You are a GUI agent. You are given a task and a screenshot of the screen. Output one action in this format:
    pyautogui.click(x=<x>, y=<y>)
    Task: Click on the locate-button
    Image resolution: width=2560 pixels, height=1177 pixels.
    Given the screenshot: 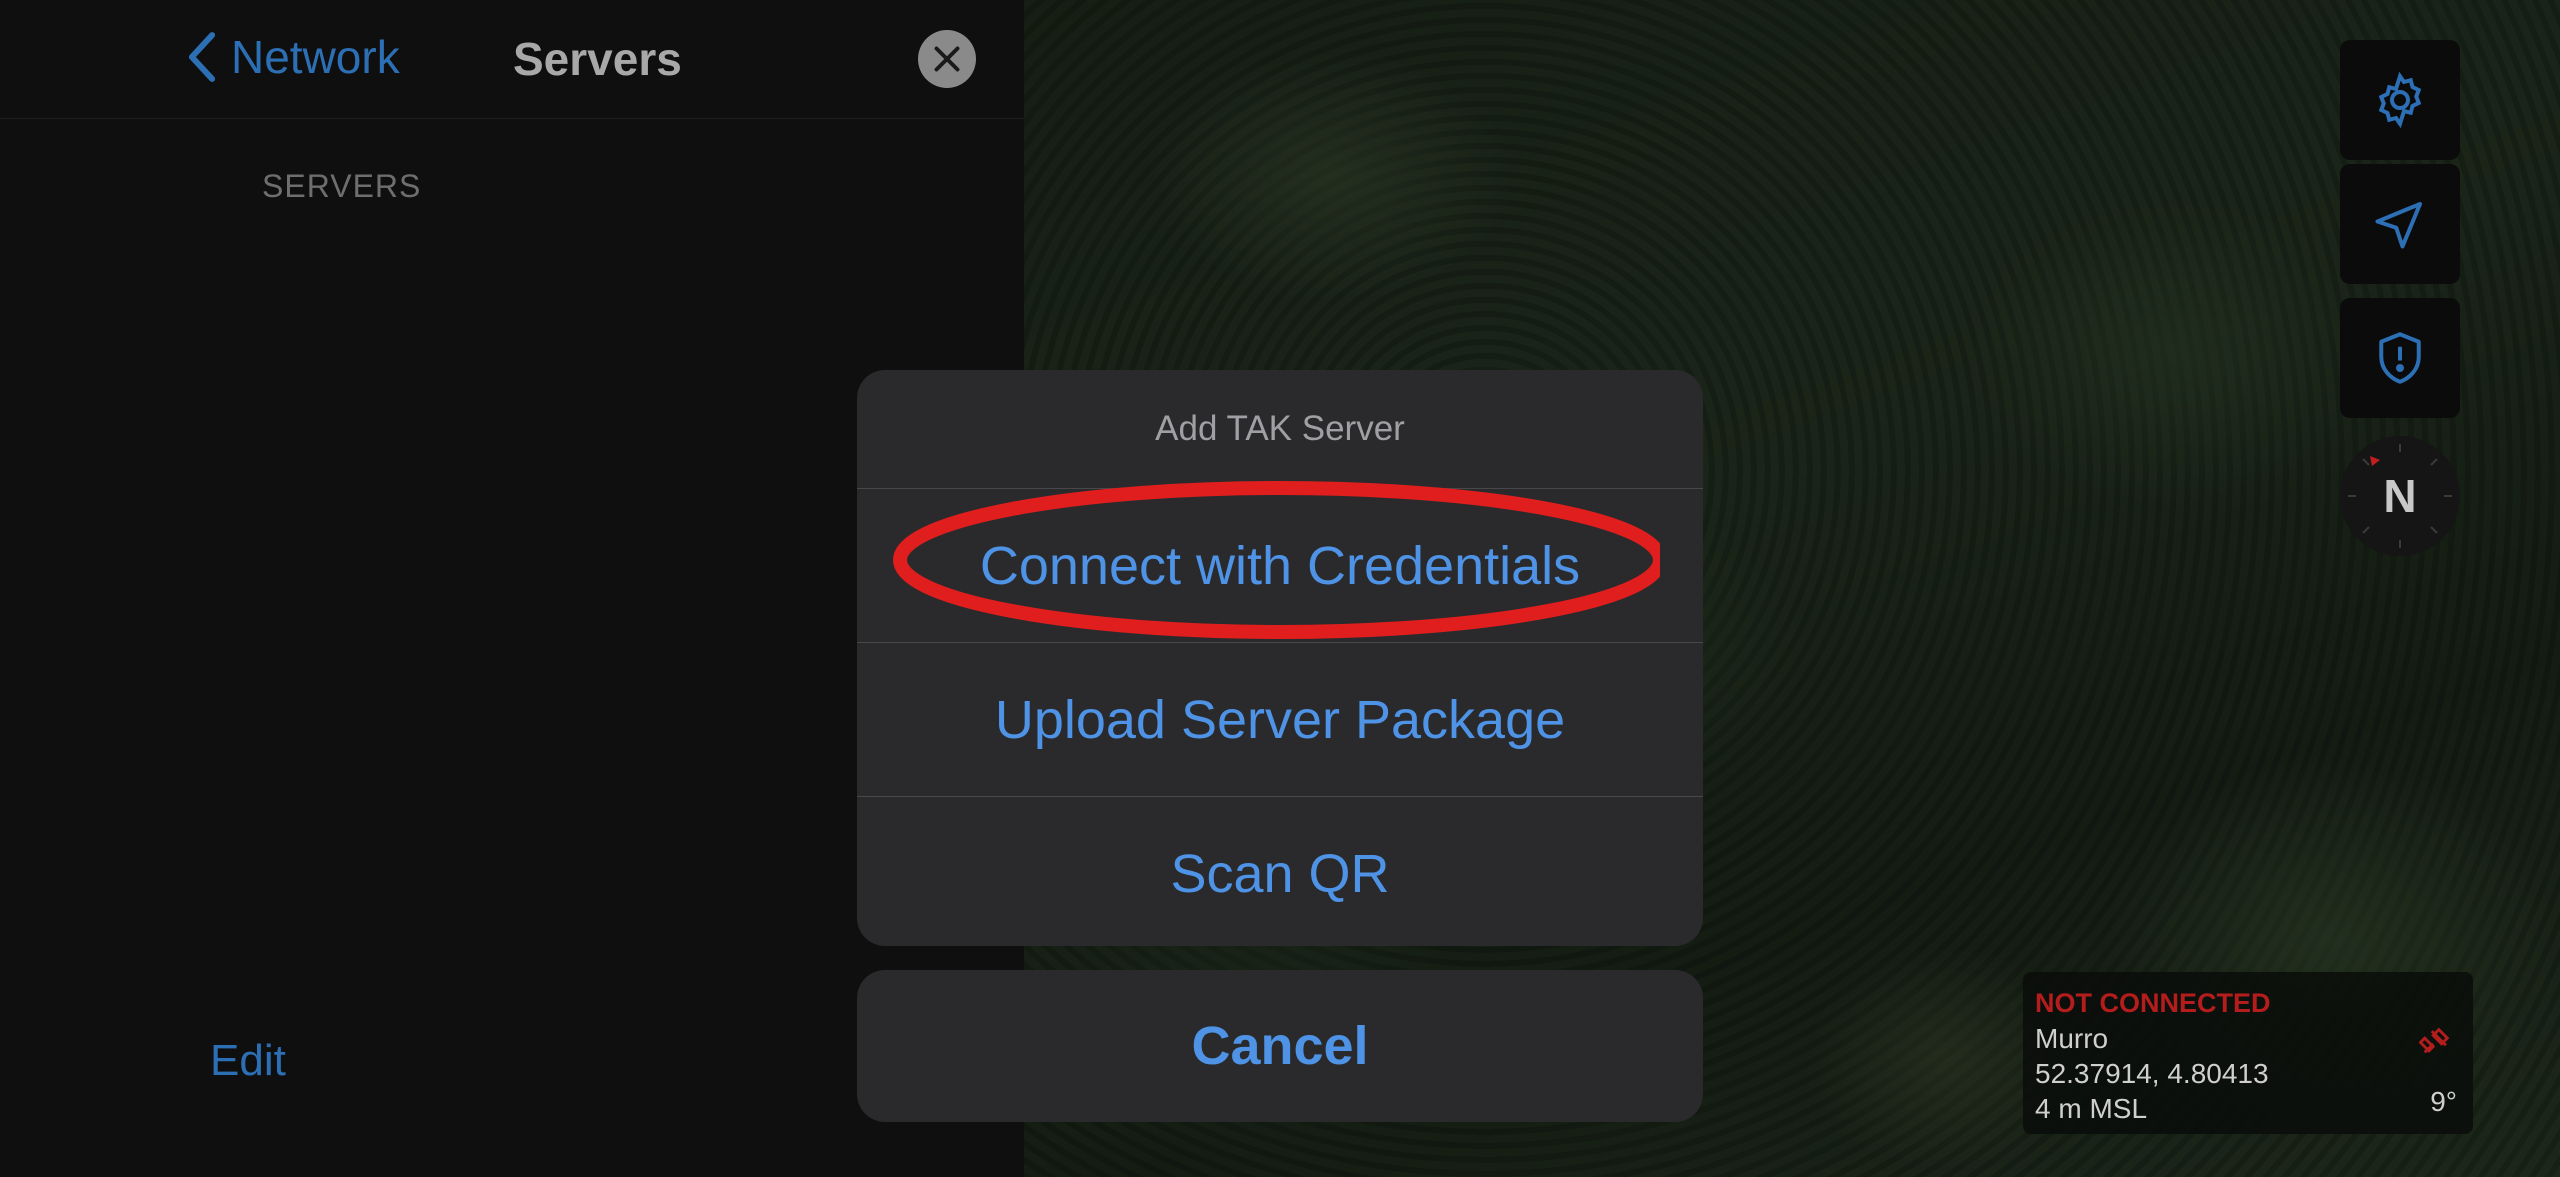 What is the action you would take?
    pyautogui.click(x=2400, y=224)
    